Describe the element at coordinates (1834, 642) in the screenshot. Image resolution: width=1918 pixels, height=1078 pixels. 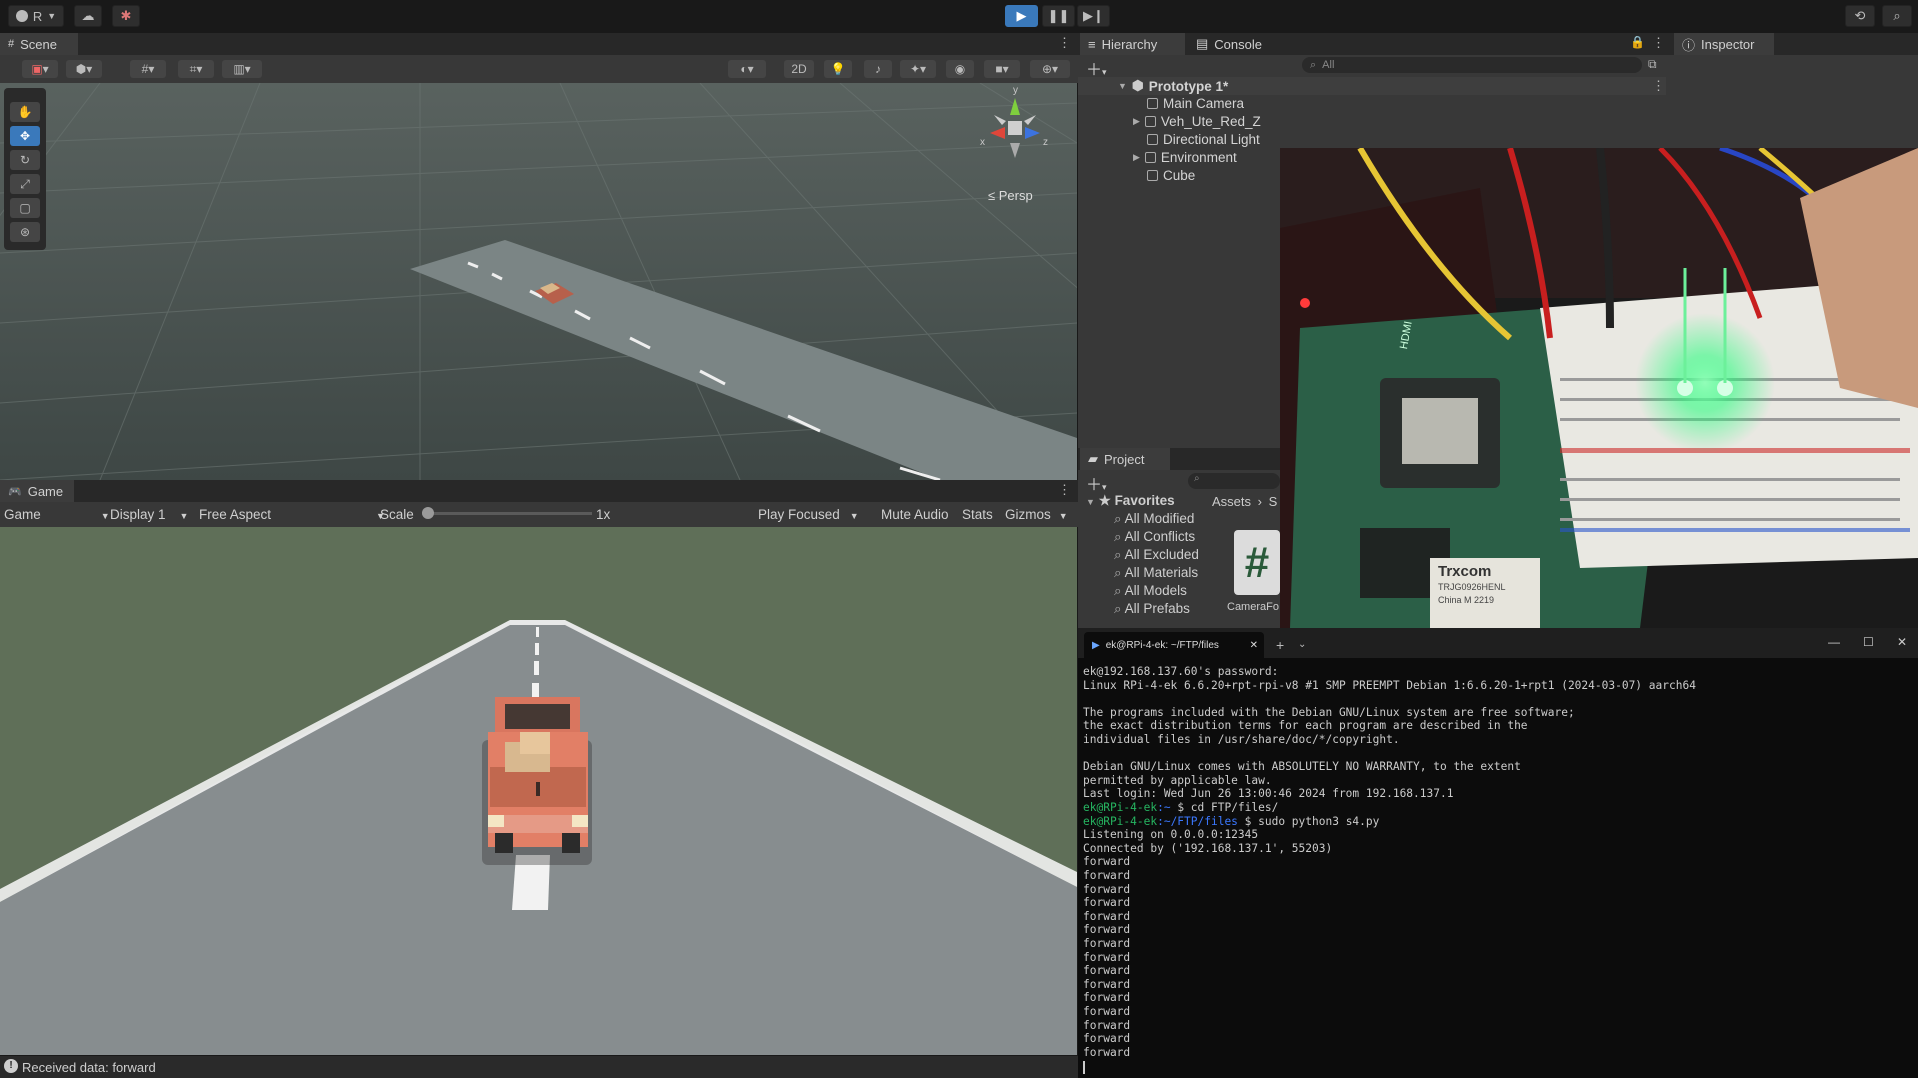
I see `minimize-button: —` at that location.